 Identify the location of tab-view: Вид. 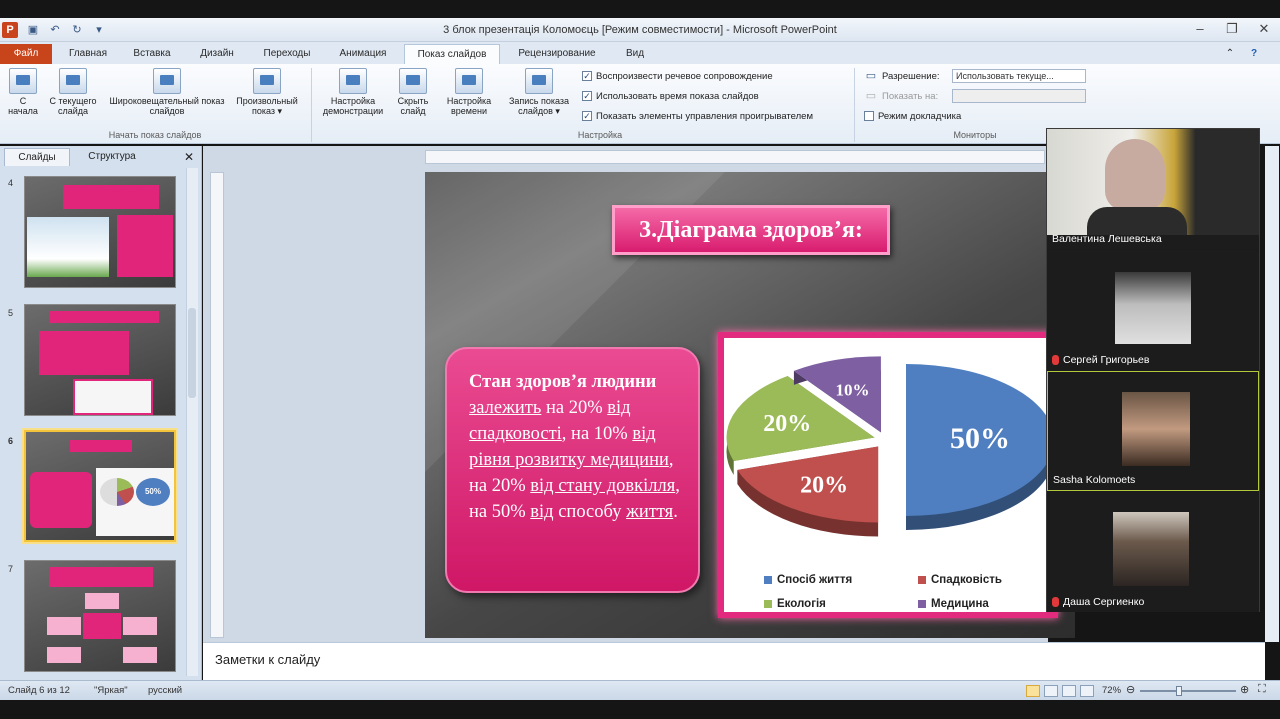
(635, 54).